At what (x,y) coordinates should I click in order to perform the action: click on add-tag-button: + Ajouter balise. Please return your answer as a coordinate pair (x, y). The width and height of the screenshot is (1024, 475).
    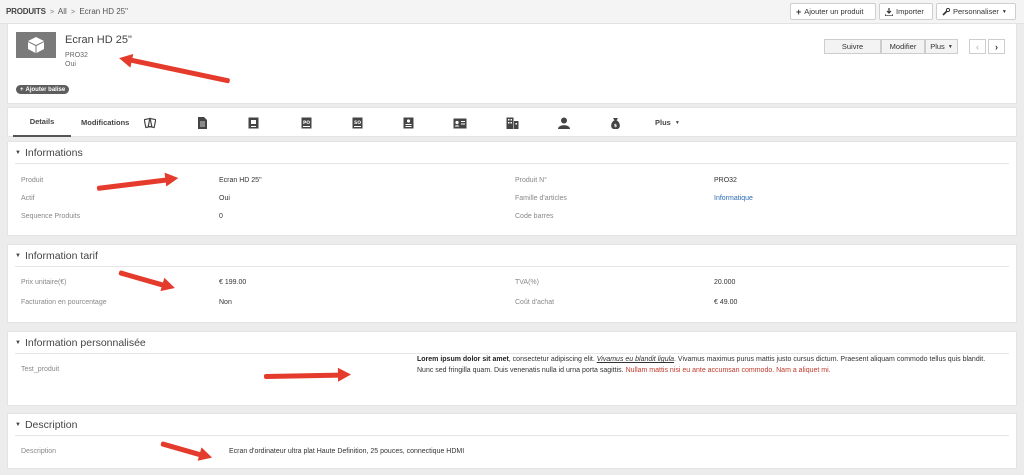
    Looking at the image, I should click on (43, 89).